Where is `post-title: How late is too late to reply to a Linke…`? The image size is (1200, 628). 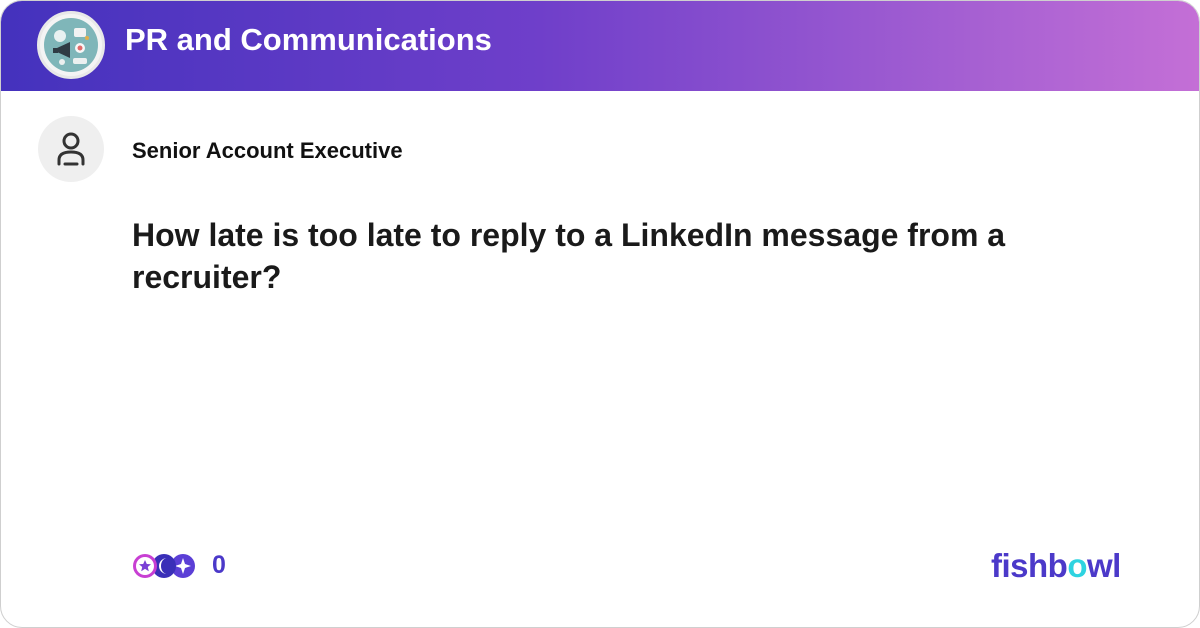
post-title: How late is too late to reply to a Linke… is located at coordinates (612, 256).